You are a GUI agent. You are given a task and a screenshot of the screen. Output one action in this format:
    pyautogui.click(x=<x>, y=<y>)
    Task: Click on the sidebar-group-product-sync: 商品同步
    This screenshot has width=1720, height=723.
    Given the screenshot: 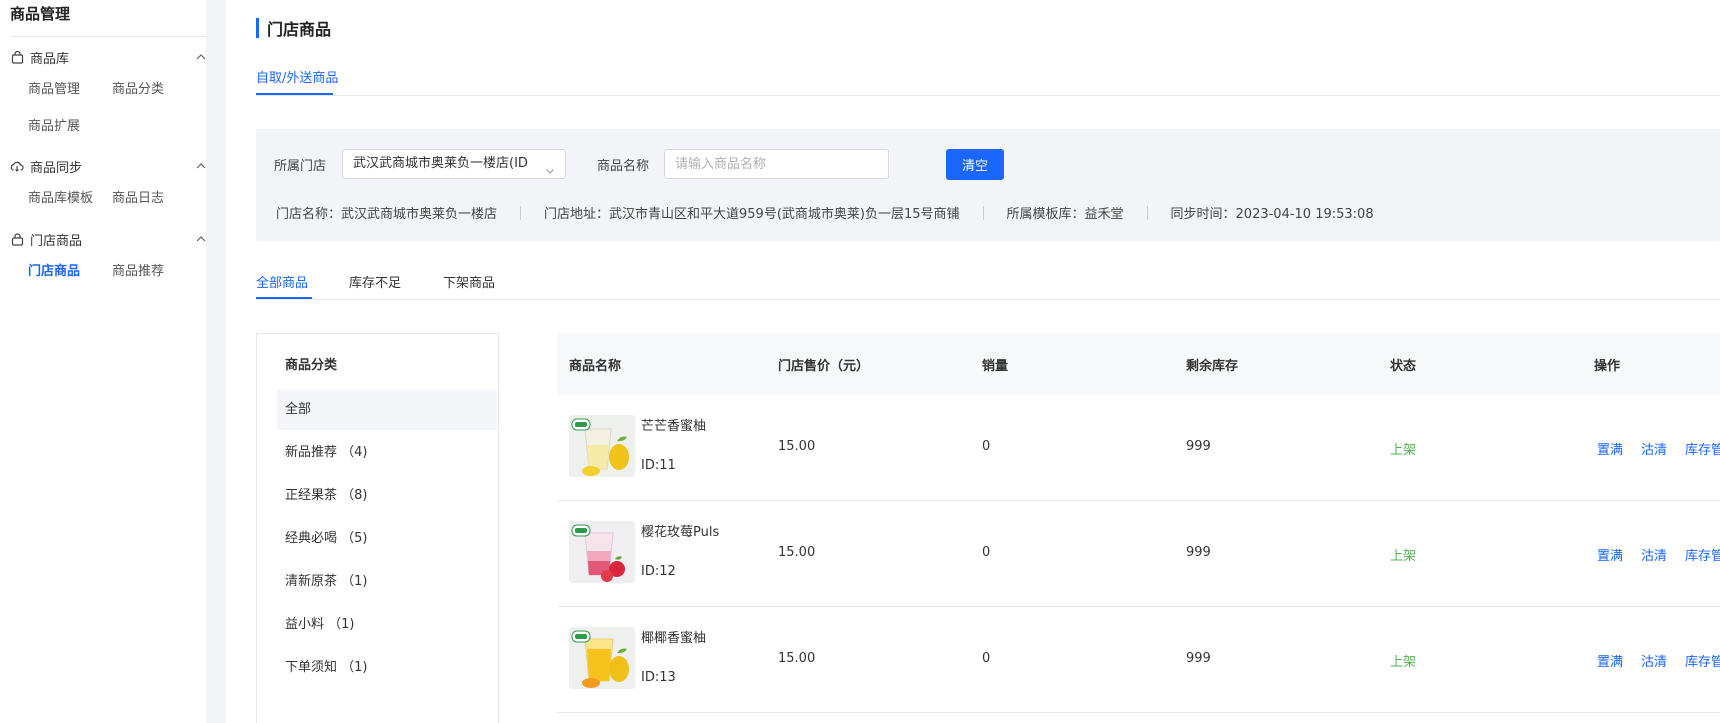 What is the action you would take?
    pyautogui.click(x=109, y=166)
    